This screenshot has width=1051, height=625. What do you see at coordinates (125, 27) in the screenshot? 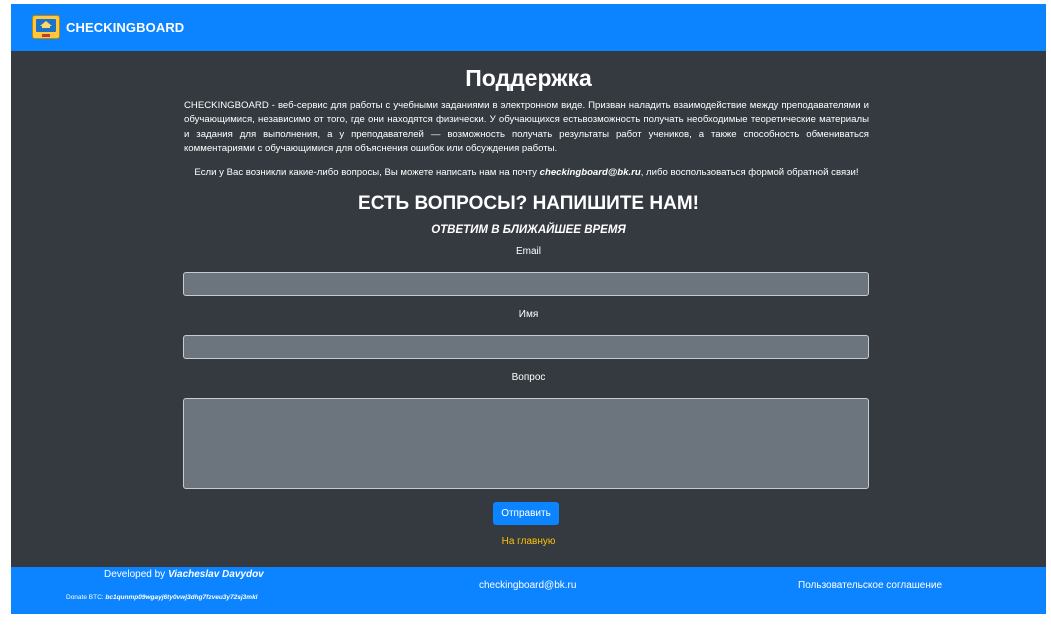
I see `brand-name: CHECKINGBOARD` at bounding box center [125, 27].